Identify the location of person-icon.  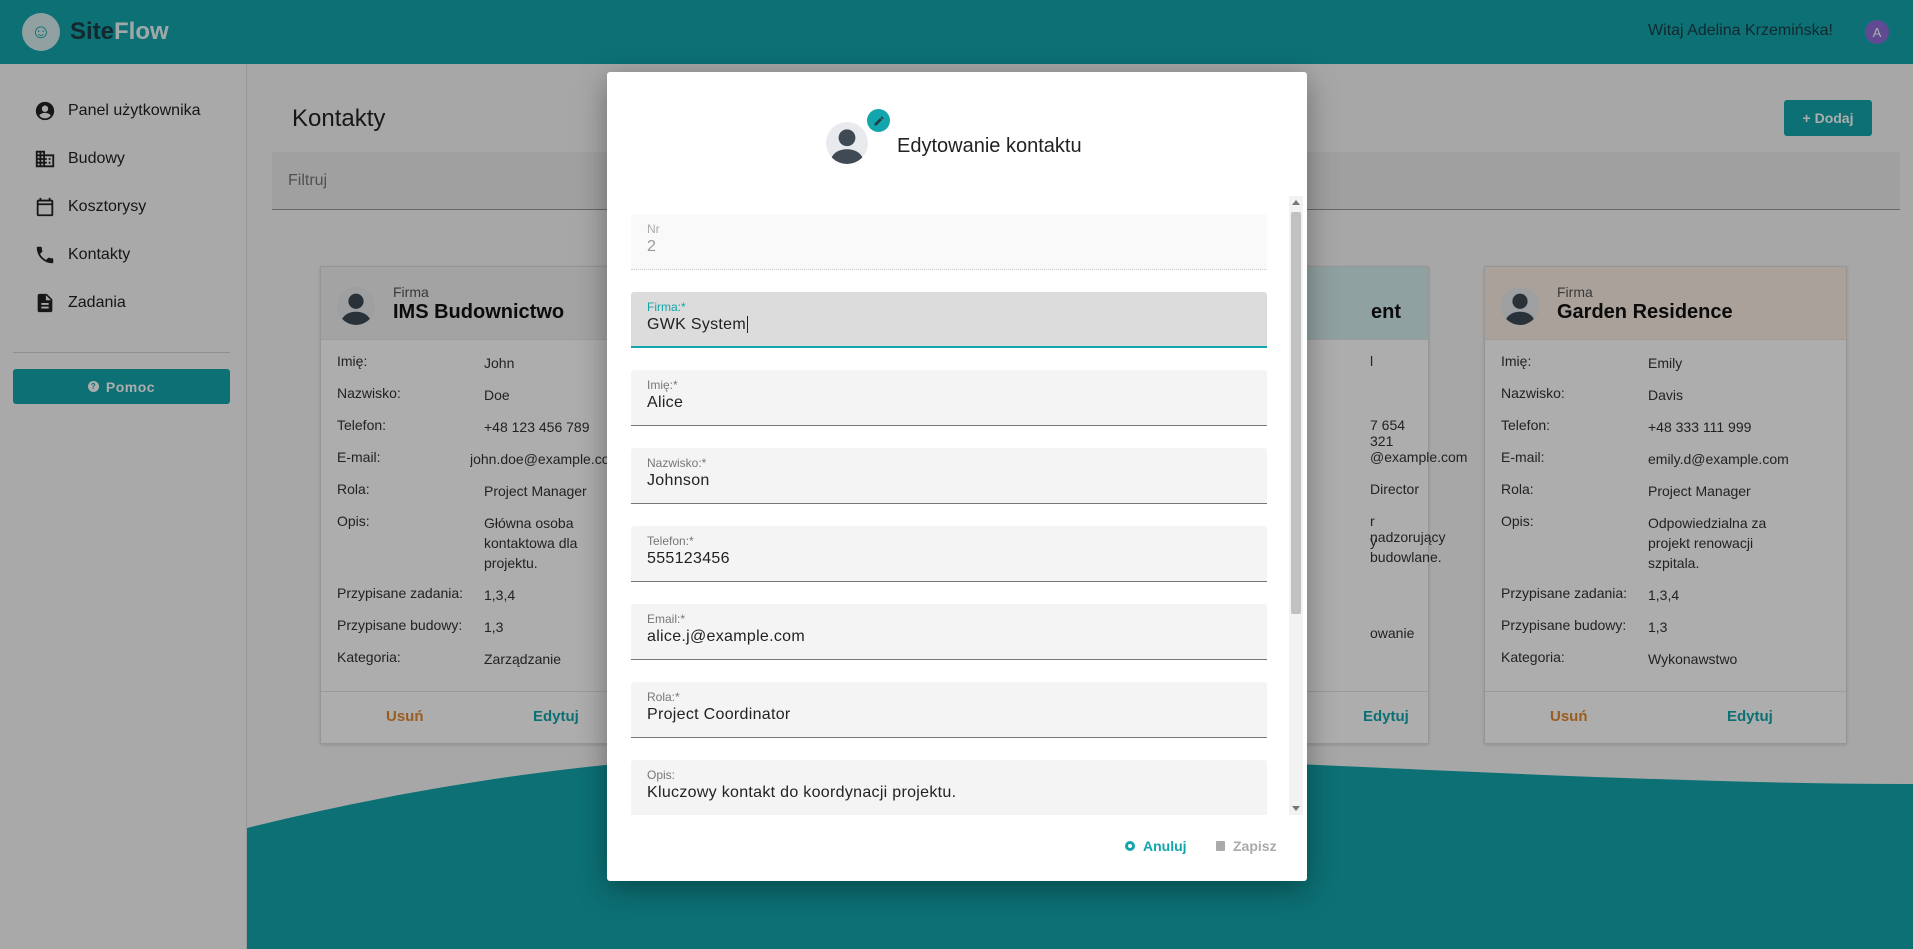
(847, 146).